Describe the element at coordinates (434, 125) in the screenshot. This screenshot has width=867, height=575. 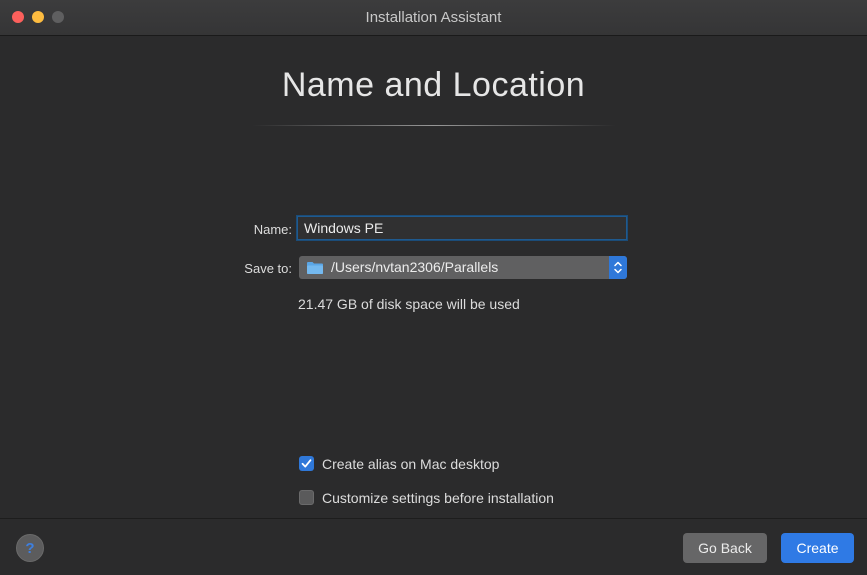
I see `heading-divider` at that location.